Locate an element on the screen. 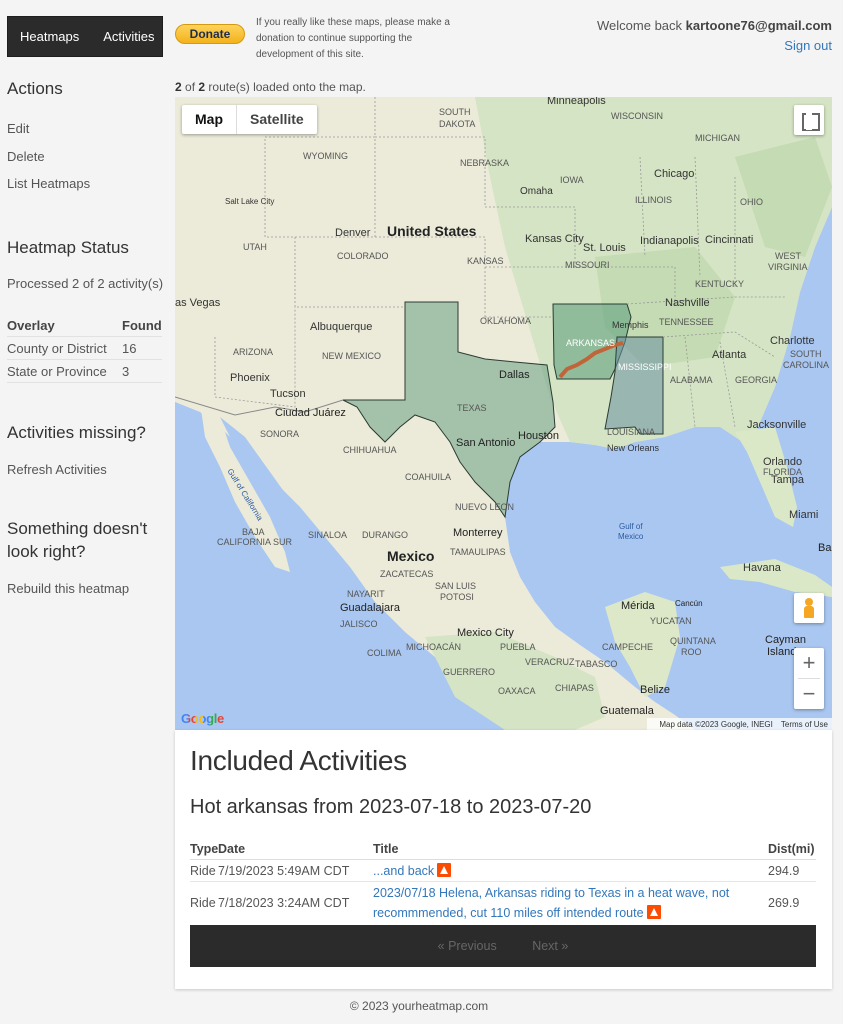  map-label: NEW MEXICO is located at coordinates (352, 356).